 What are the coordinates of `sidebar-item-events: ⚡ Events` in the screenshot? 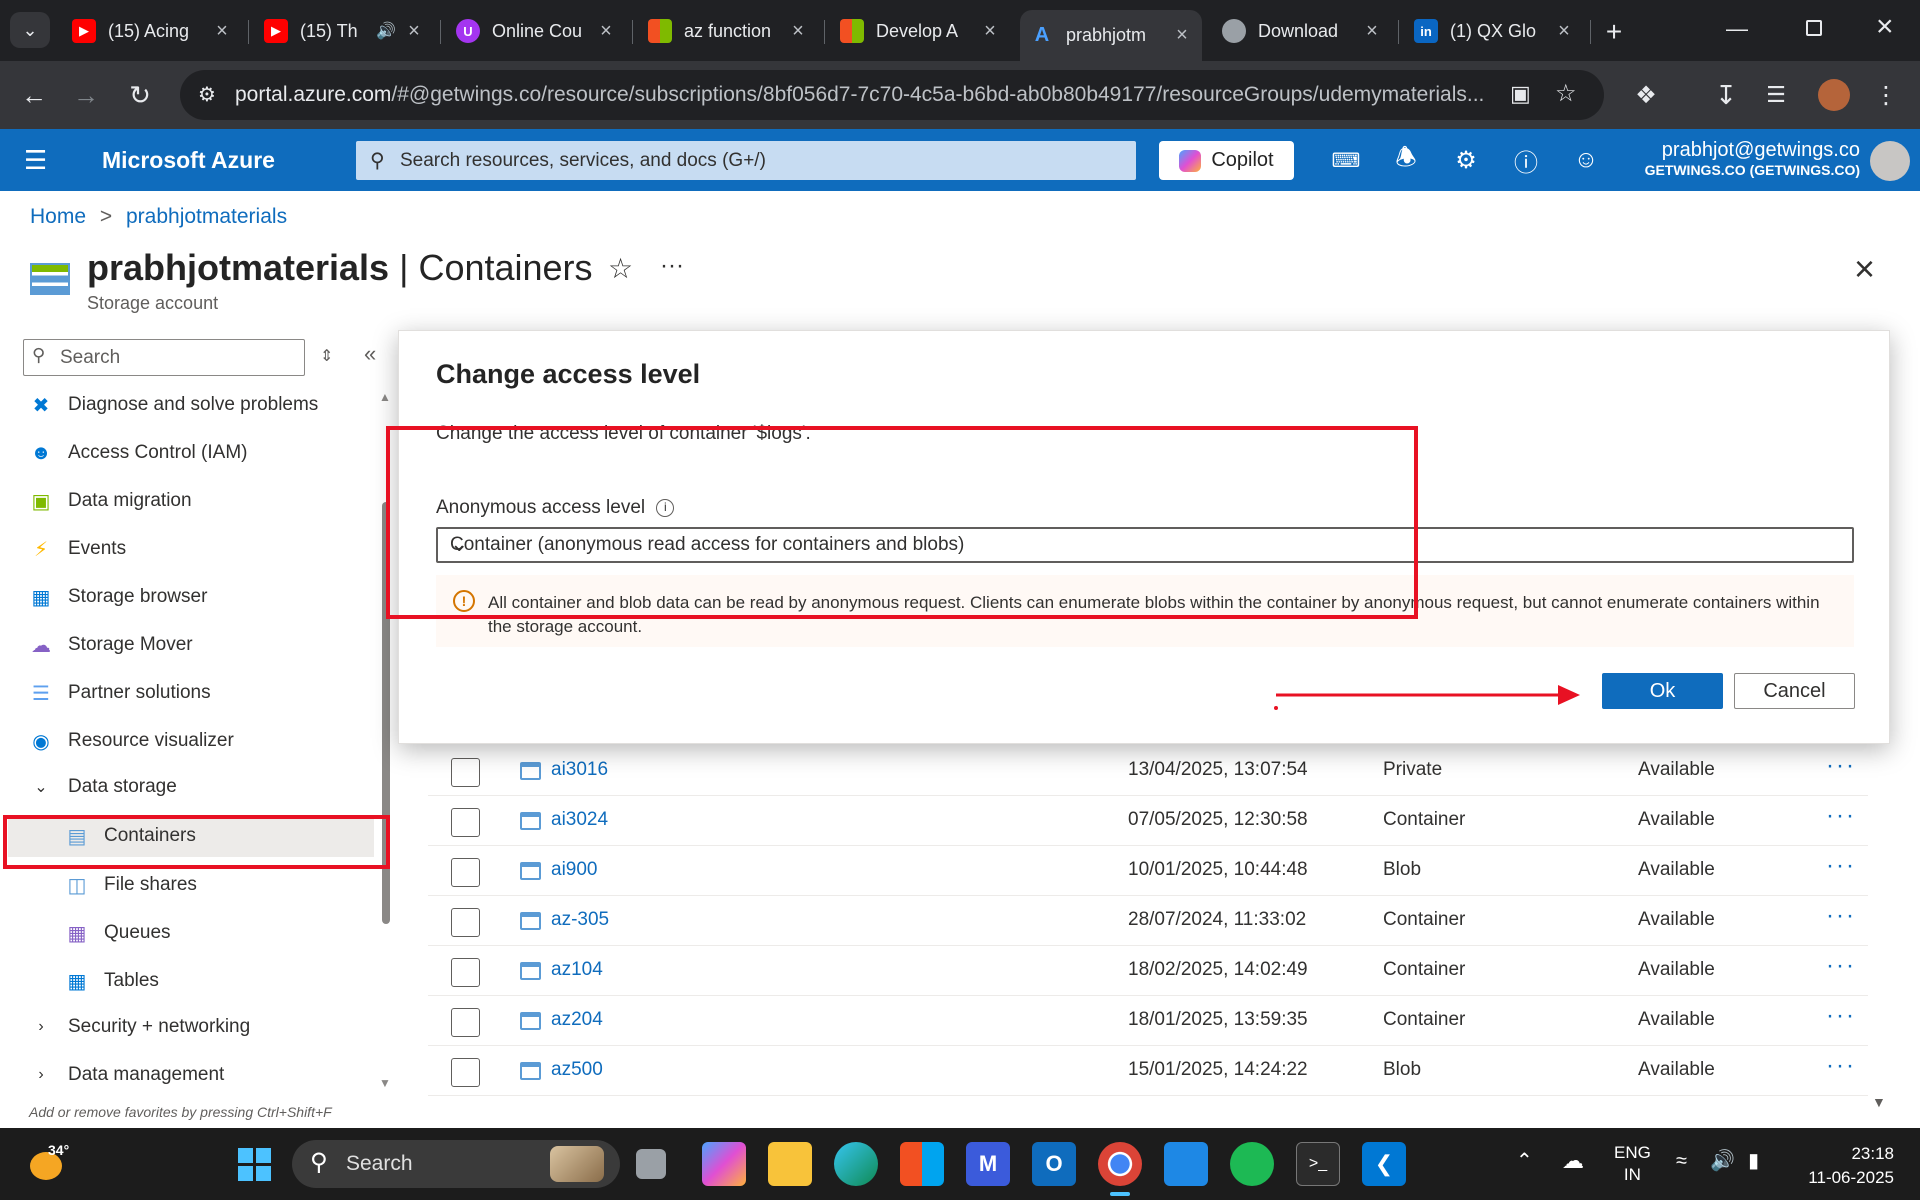 It's located at (187, 549).